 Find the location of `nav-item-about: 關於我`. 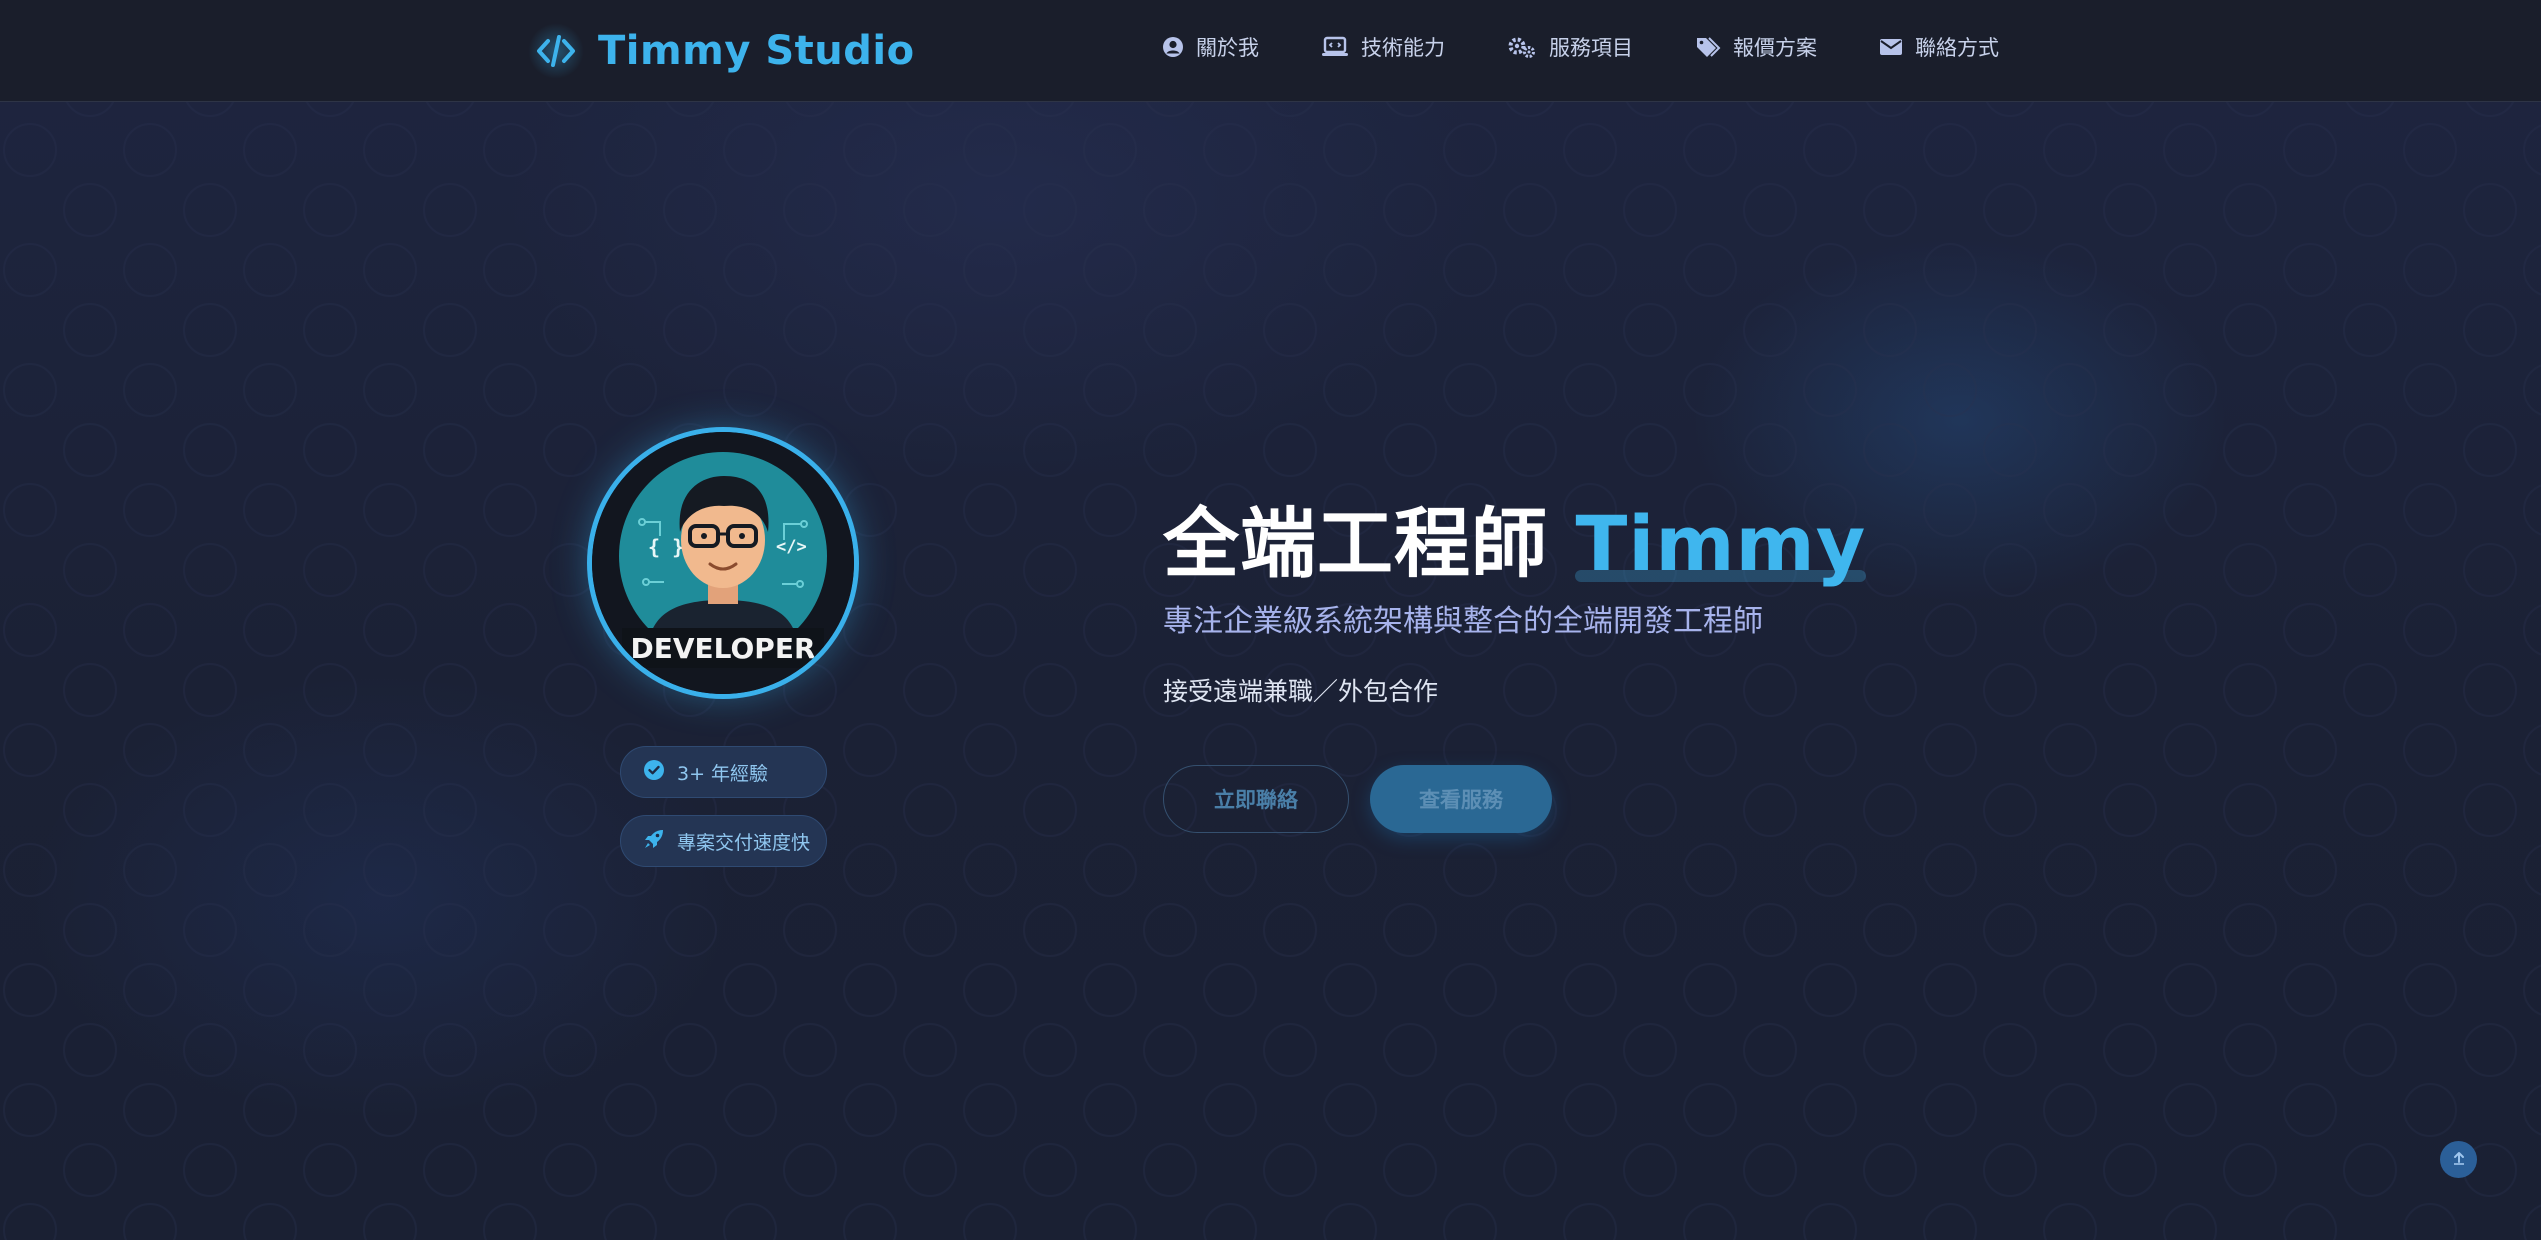

nav-item-about: 關於我 is located at coordinates (1210, 47).